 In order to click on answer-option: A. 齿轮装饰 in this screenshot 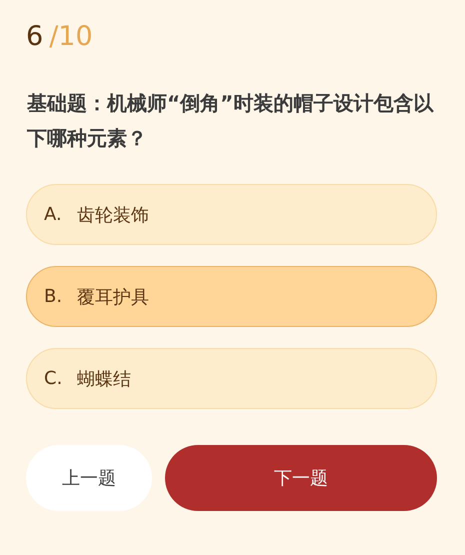, I will do `click(231, 214)`.